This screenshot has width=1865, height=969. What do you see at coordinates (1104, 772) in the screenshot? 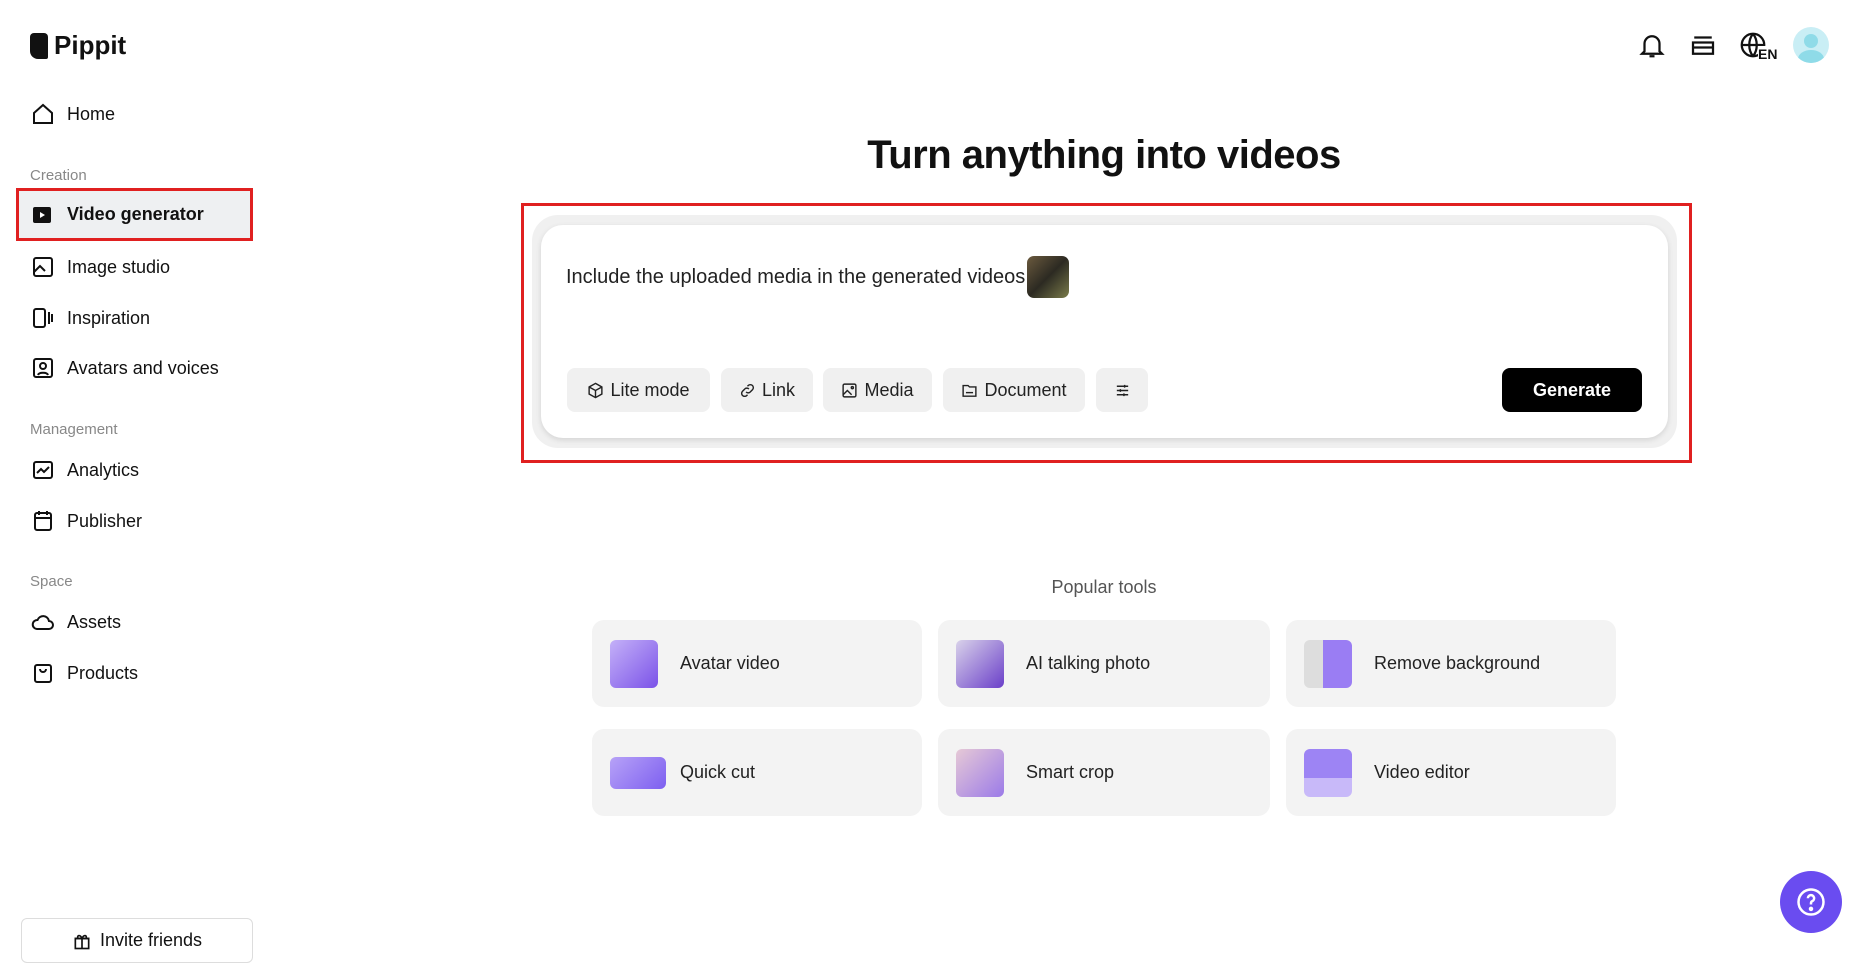
I see `tool-smart-crop: Smart crop` at bounding box center [1104, 772].